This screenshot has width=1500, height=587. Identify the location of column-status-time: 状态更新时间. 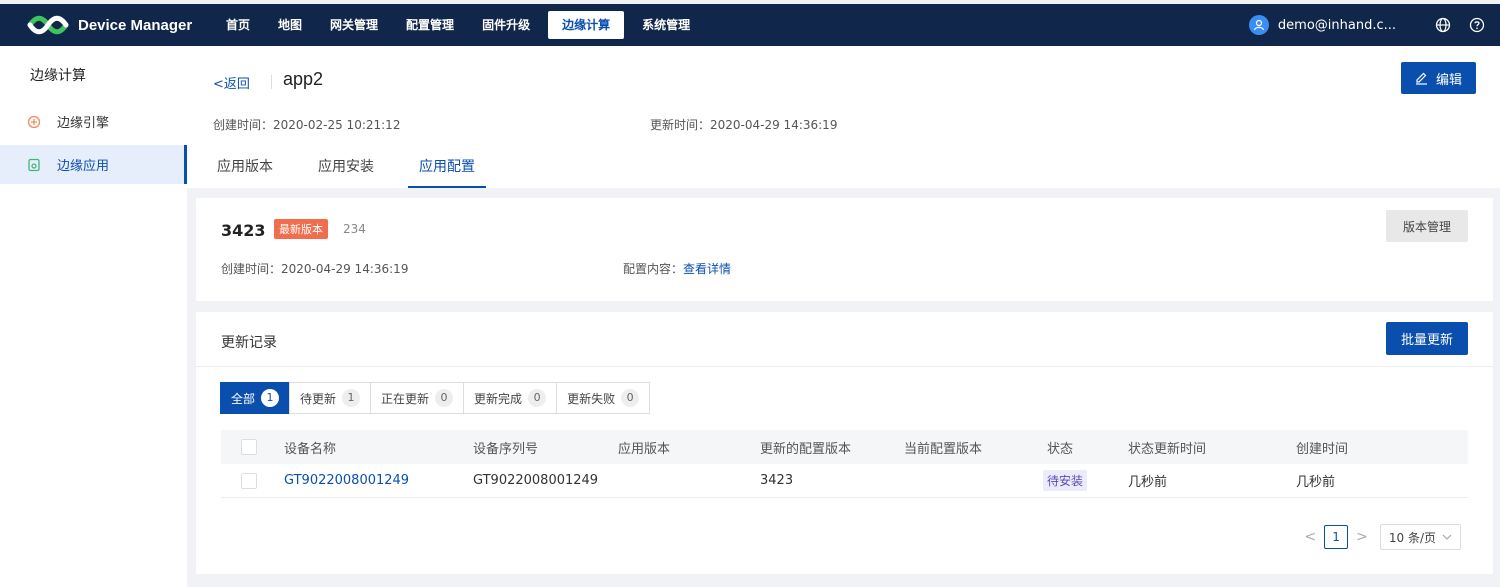
(1167, 447).